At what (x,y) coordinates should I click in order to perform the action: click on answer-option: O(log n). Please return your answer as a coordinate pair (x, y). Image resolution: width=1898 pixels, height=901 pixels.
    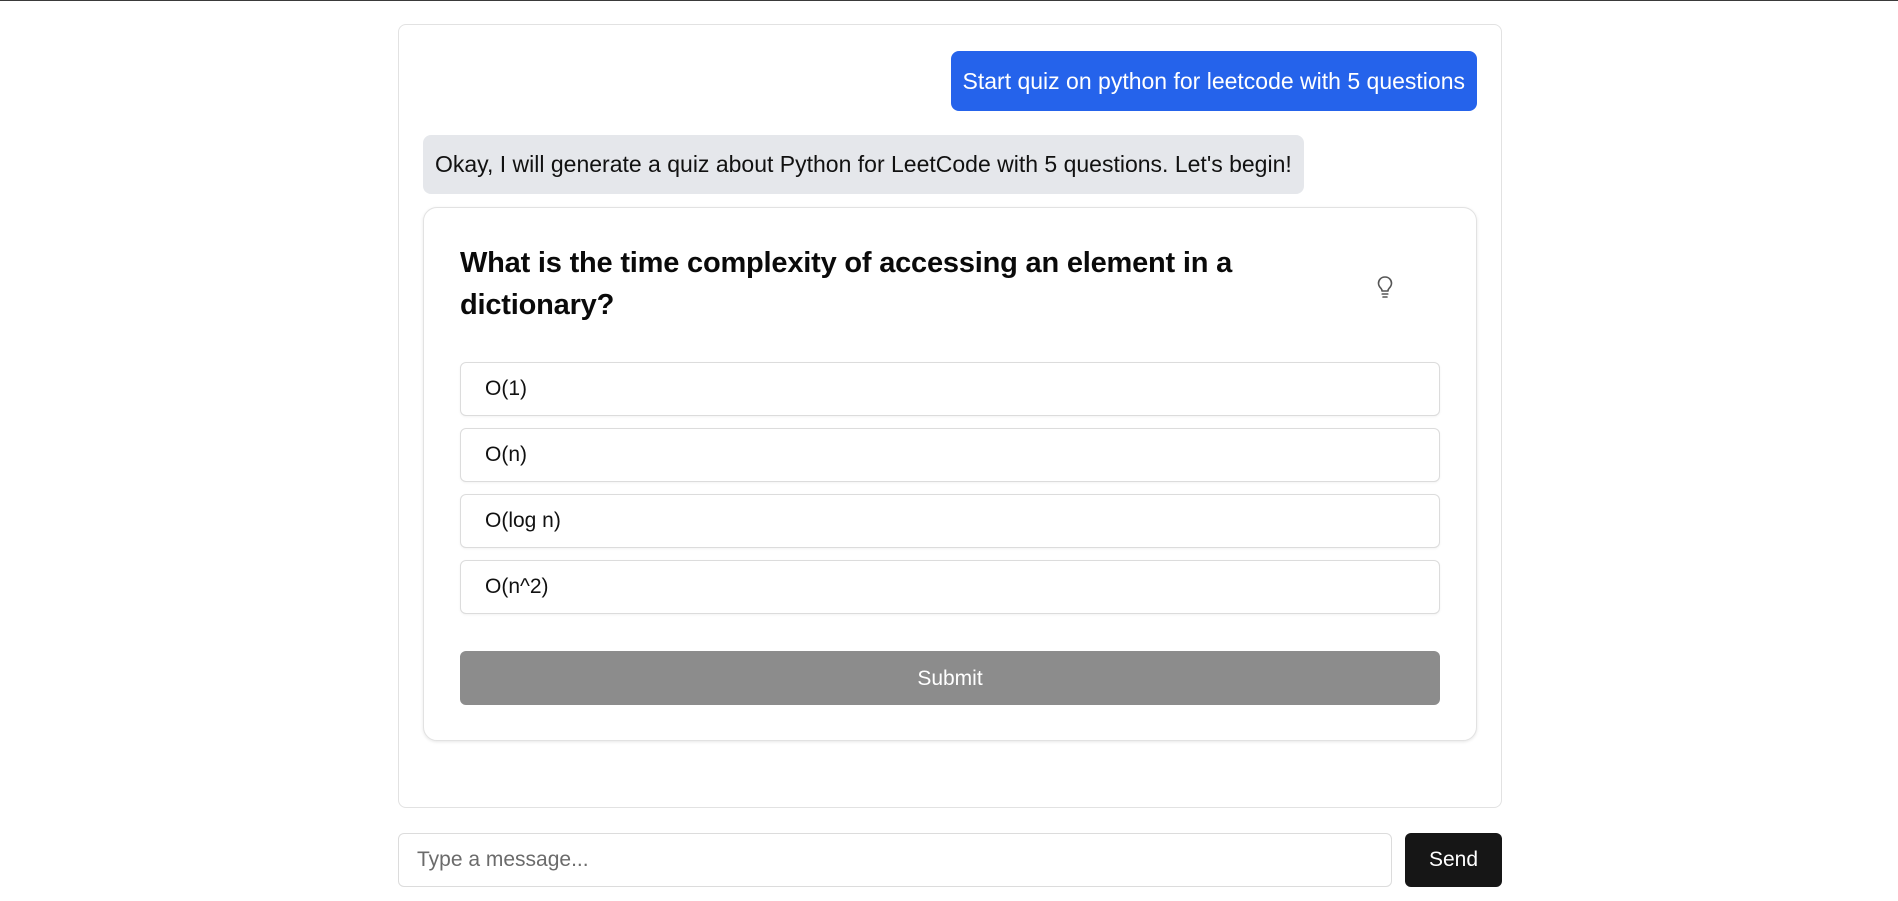
    Looking at the image, I should click on (950, 521).